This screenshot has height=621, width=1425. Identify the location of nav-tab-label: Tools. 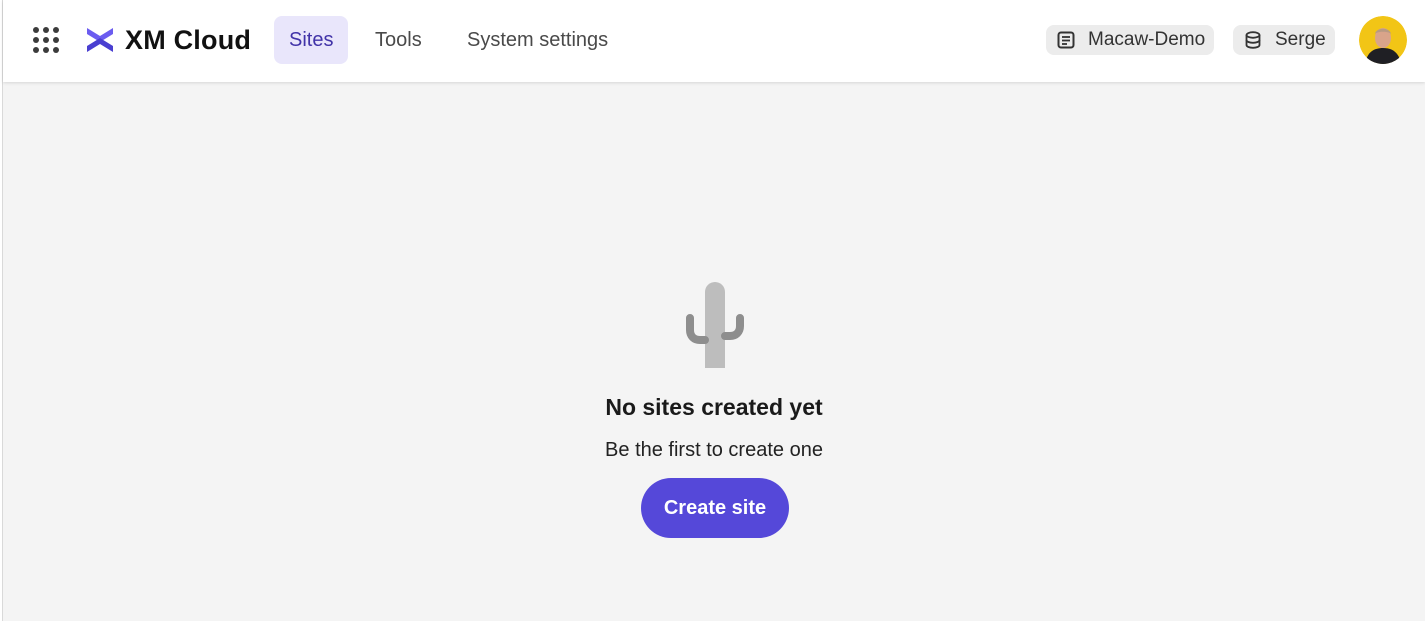
(398, 39).